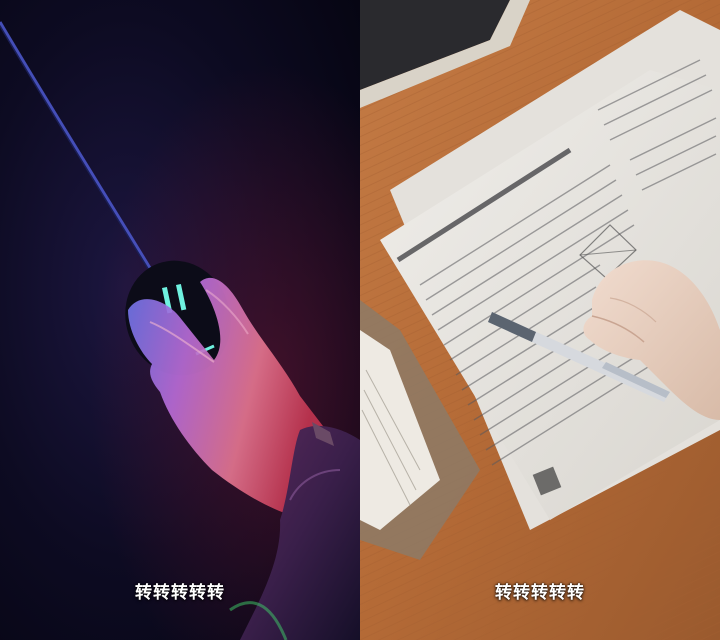 This screenshot has height=640, width=720. Describe the element at coordinates (540, 593) in the screenshot. I see `subtitle-right: 转转转转转` at that location.